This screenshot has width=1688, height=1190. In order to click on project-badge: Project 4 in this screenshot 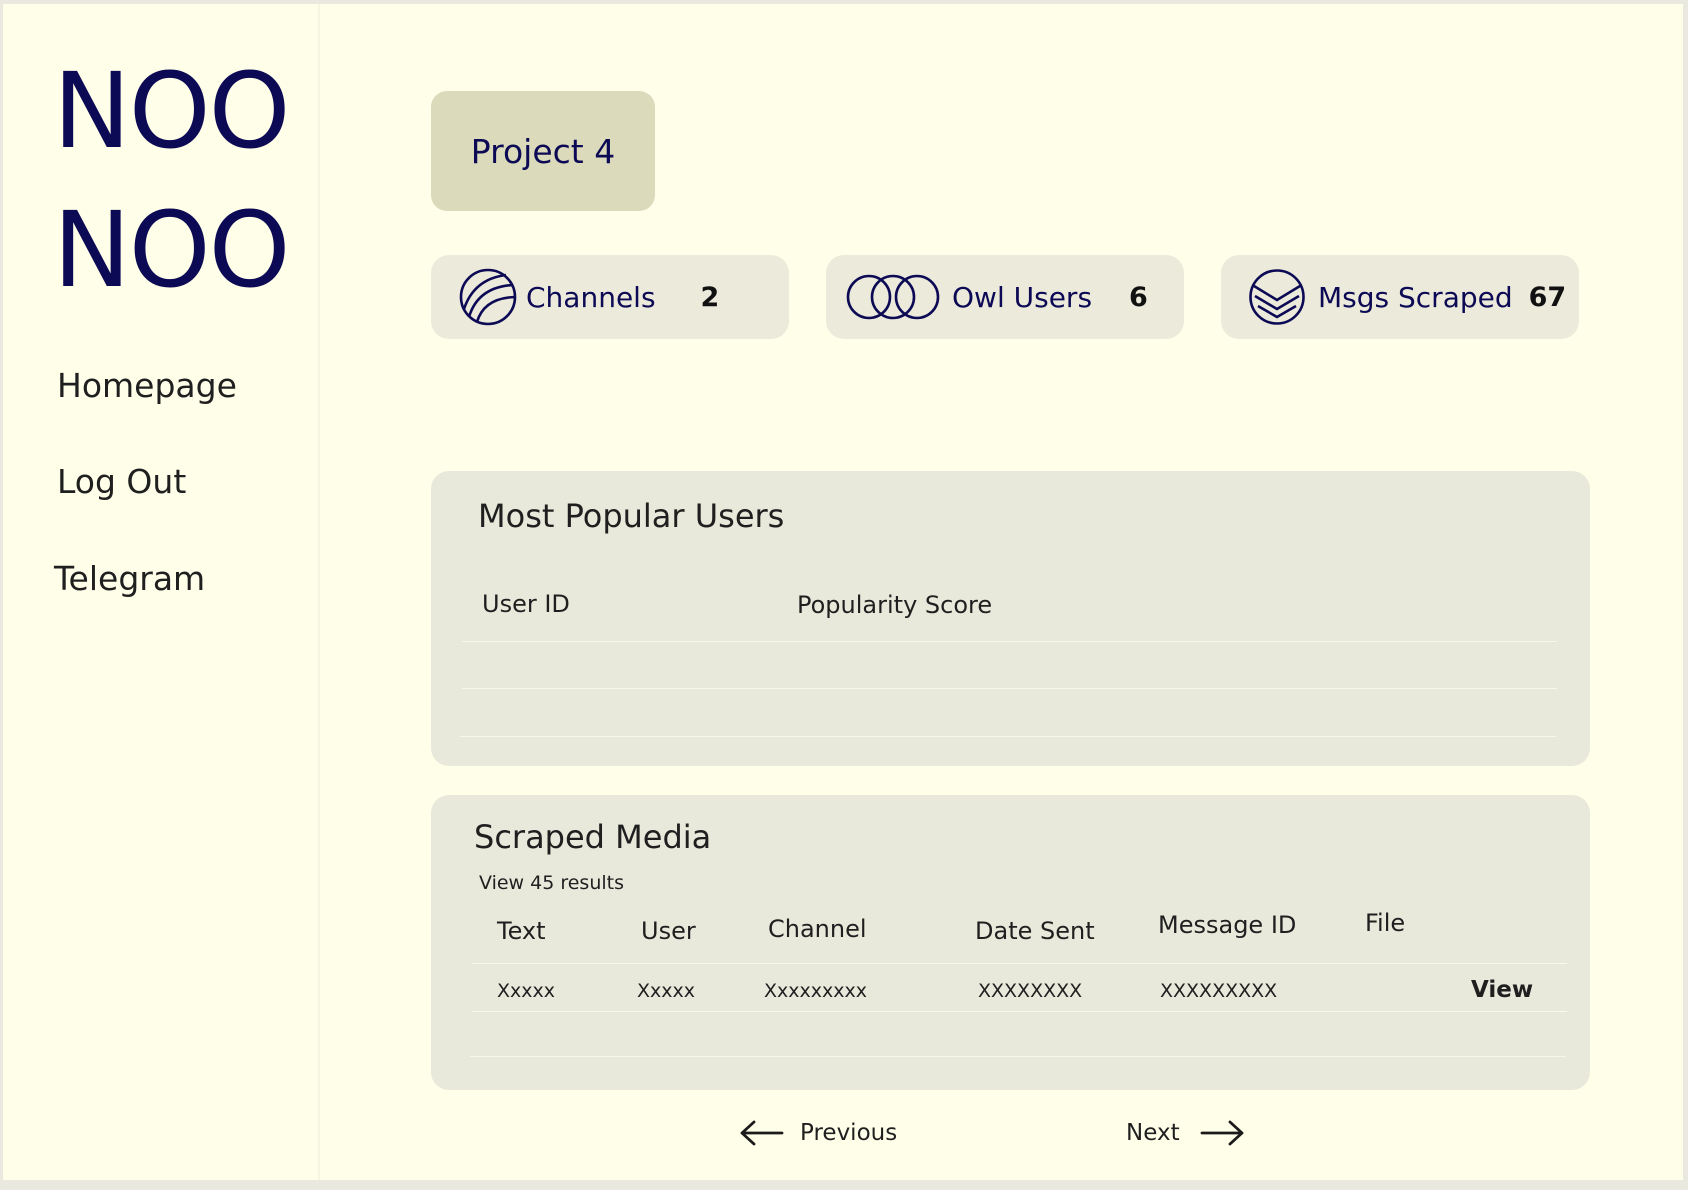, I will do `click(543, 151)`.